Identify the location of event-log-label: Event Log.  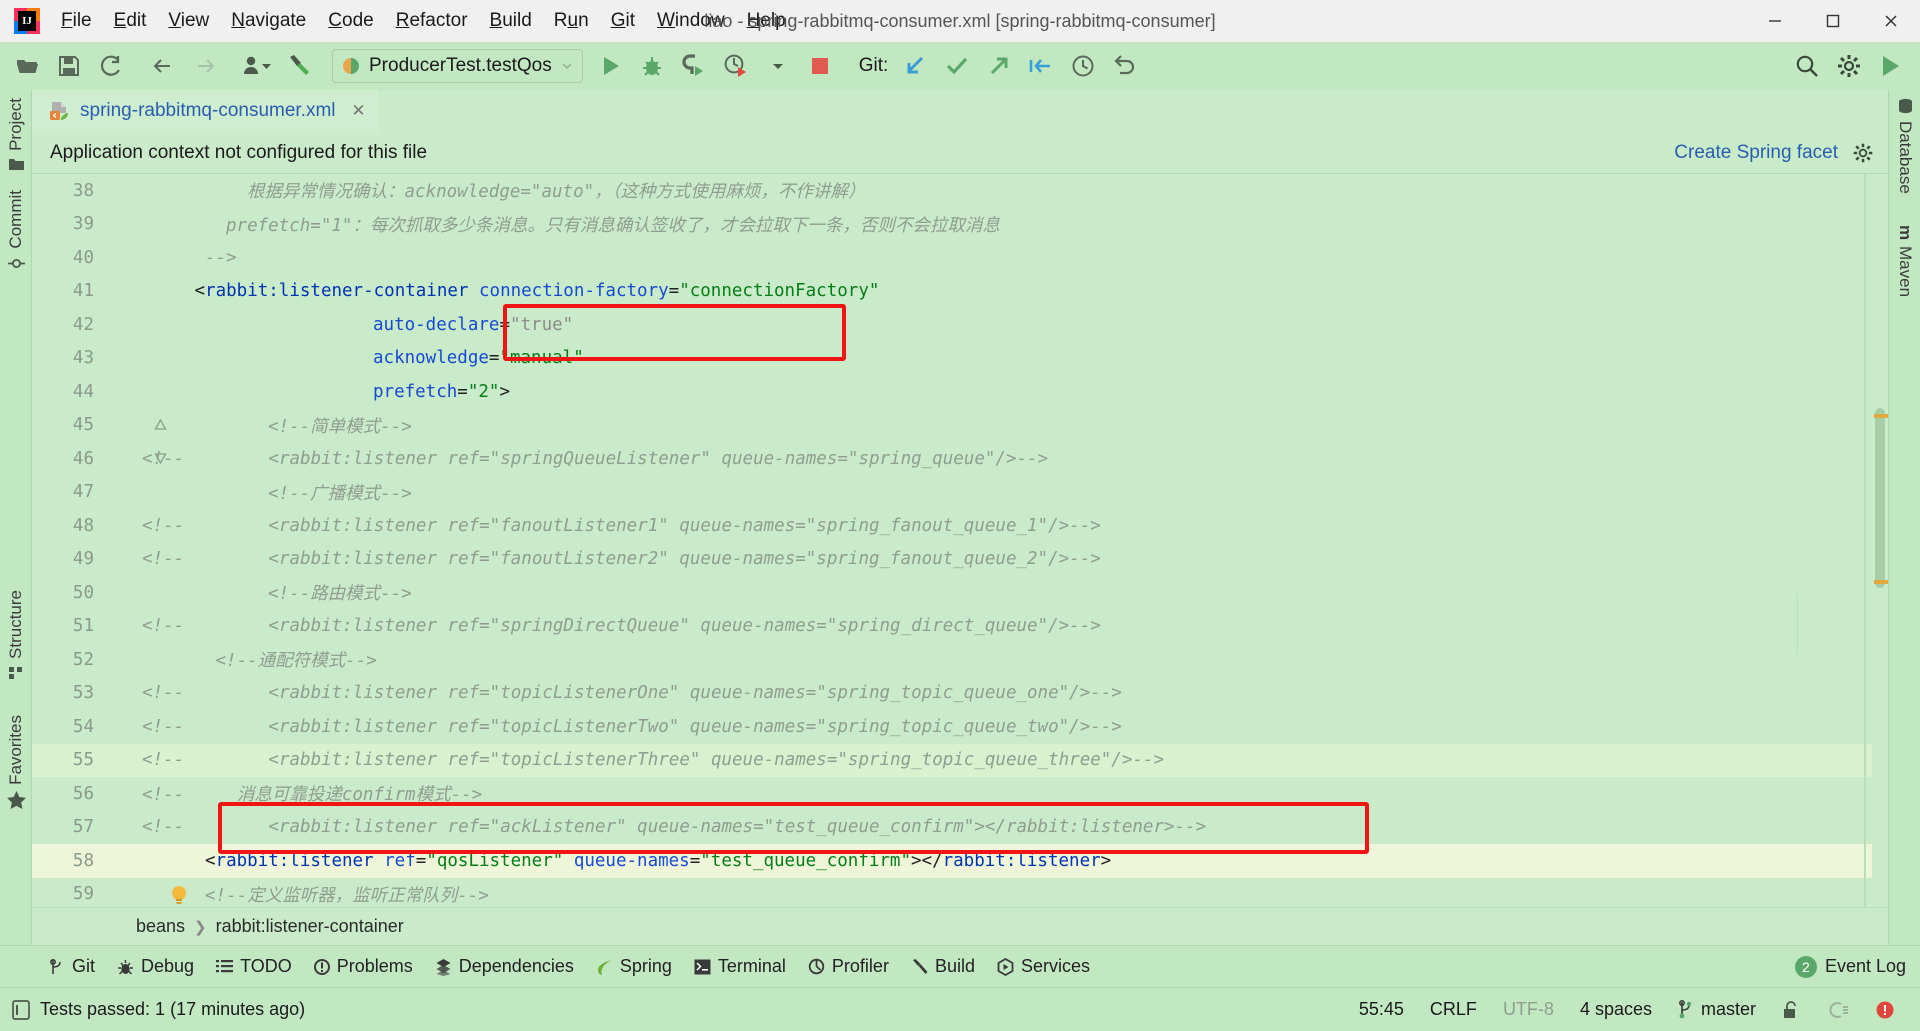
(1865, 966).